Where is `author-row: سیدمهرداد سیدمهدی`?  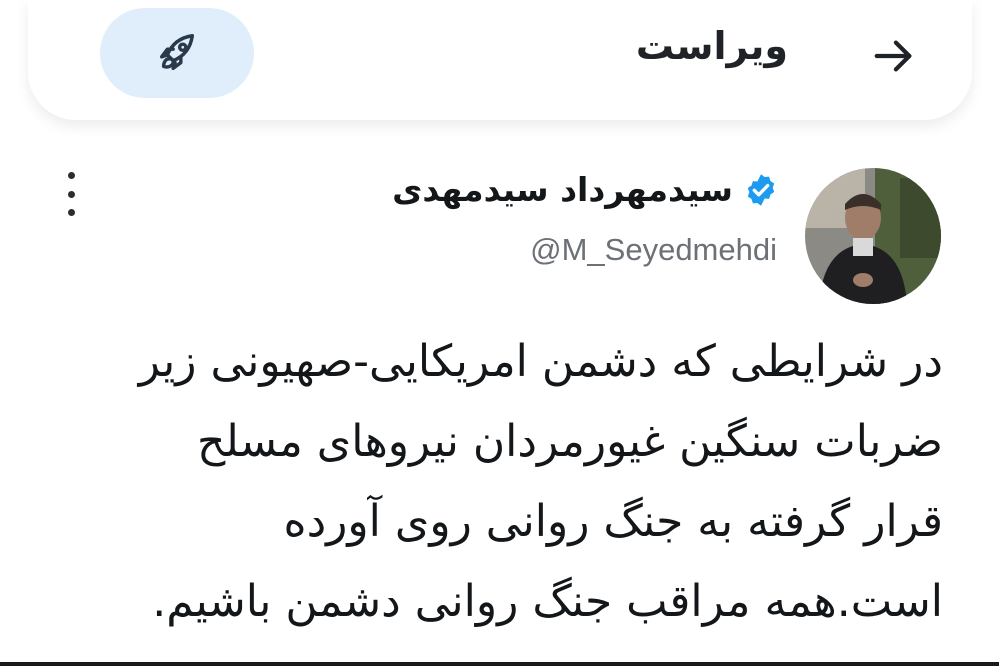 author-row: سیدمهرداد سیدمهدی is located at coordinates (585, 189).